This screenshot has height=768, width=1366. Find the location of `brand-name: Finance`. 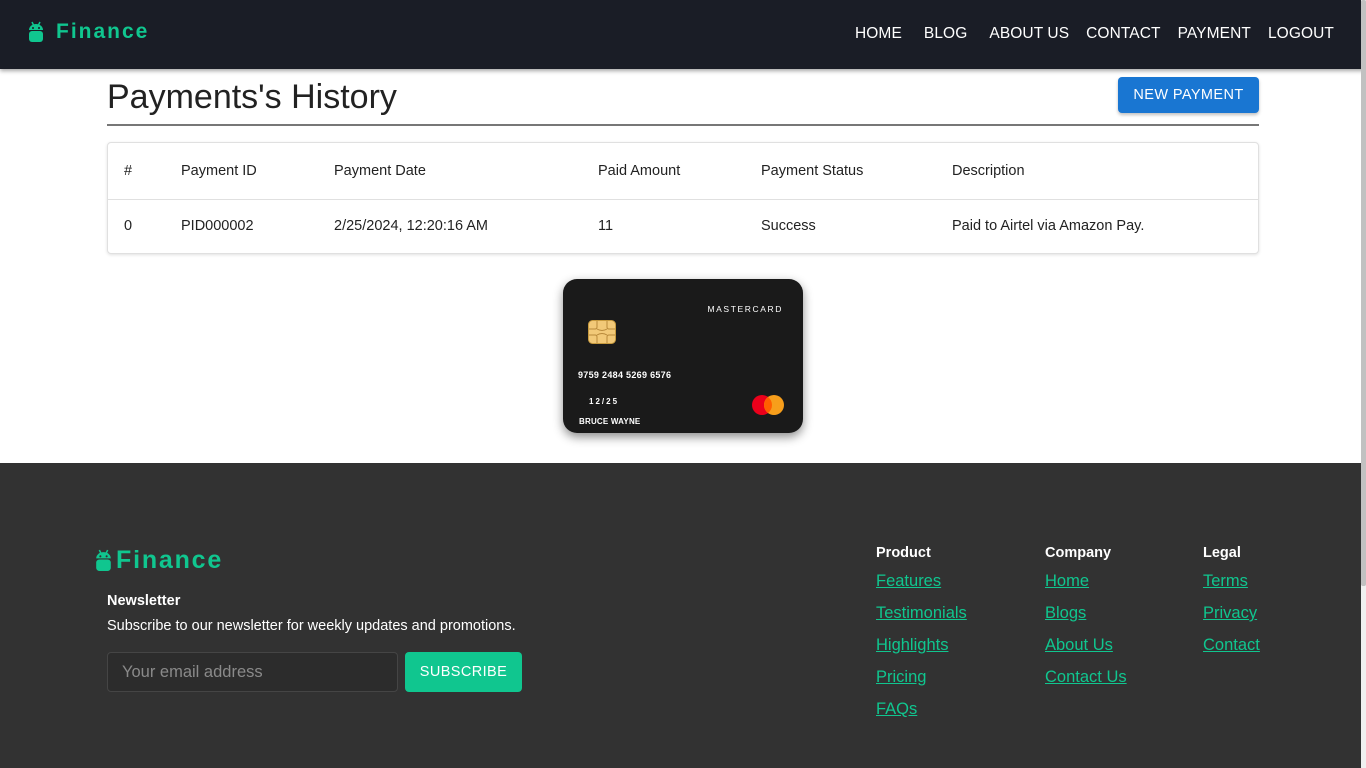

brand-name: Finance is located at coordinates (103, 31).